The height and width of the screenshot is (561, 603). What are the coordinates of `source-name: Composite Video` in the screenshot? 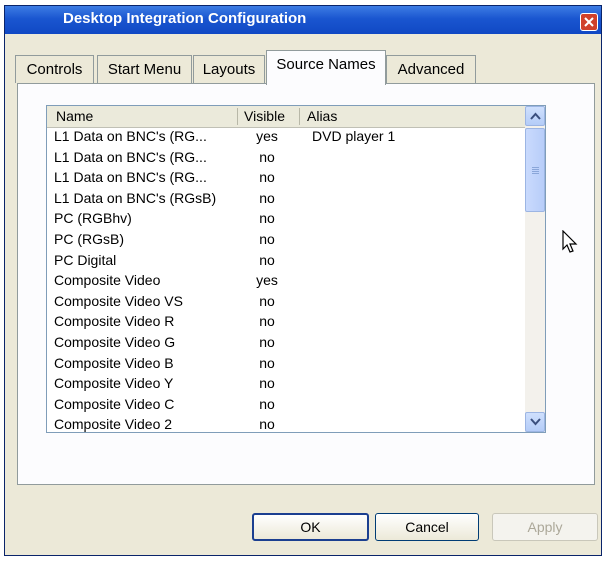 It's located at (107, 280).